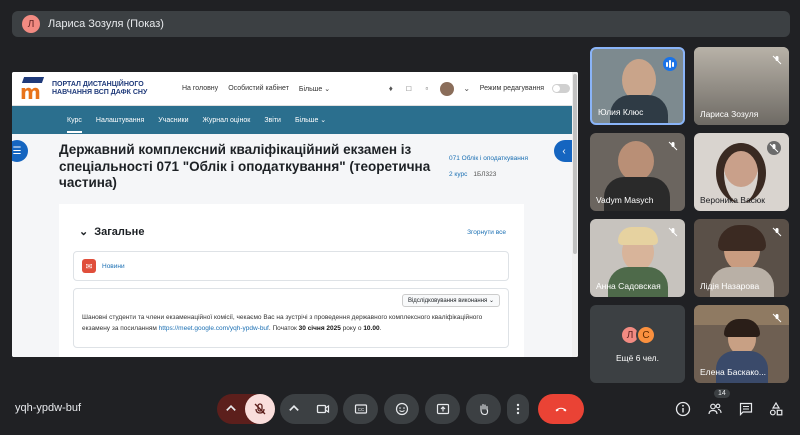  I want to click on meeting-info-button, so click(683, 409).